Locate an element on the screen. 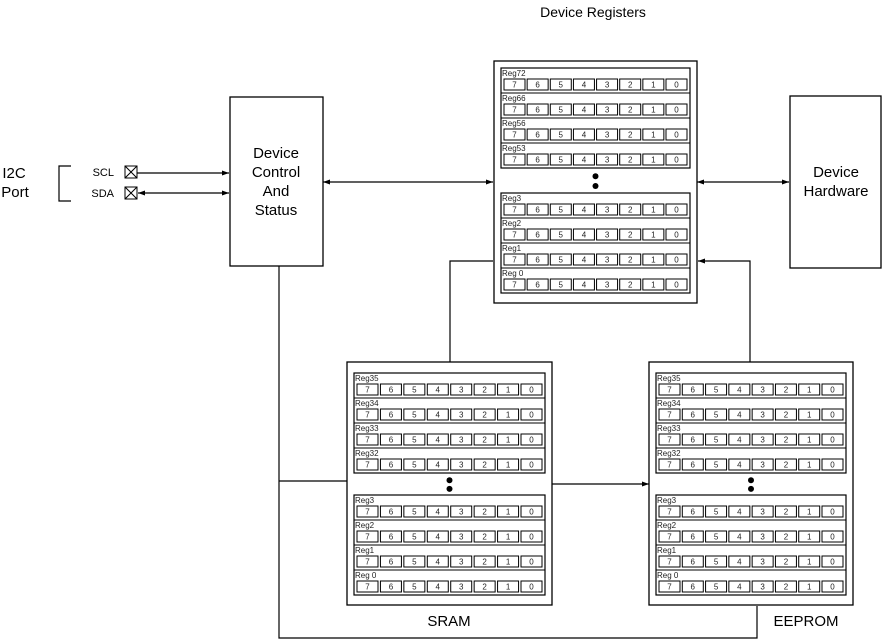 The width and height of the screenshot is (884, 640). i2c-port-label-line1: I2C is located at coordinates (14, 173).